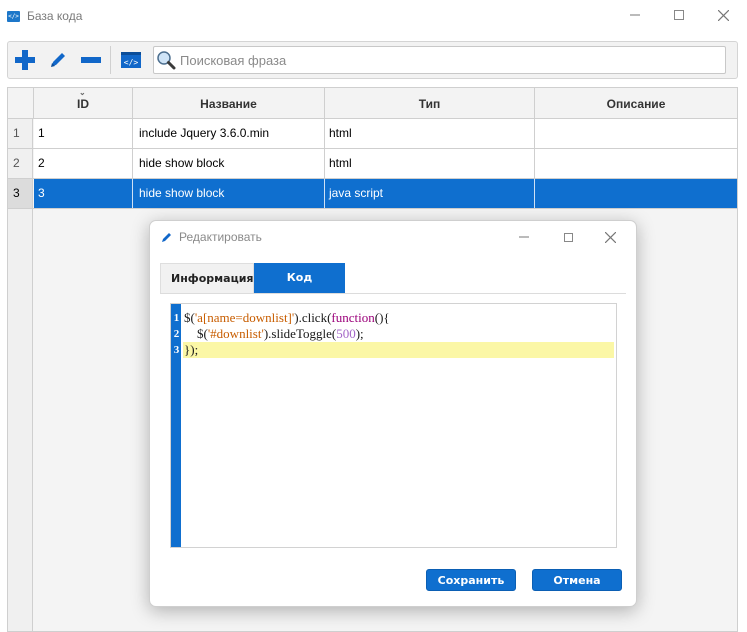  I want to click on cell-name: include Jquery 3.6.0.min, so click(229, 133).